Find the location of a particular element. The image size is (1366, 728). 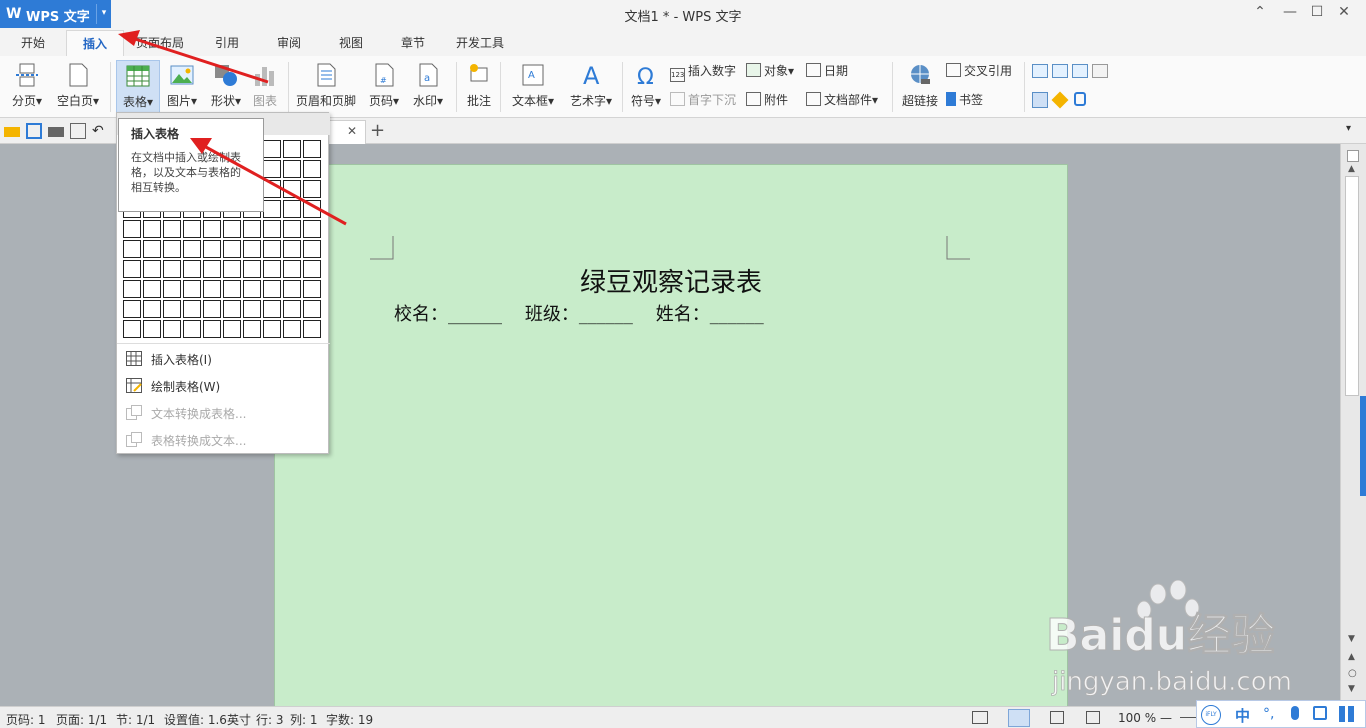

menu-item-draw-table: 绘制表格(W) is located at coordinates (223, 385).